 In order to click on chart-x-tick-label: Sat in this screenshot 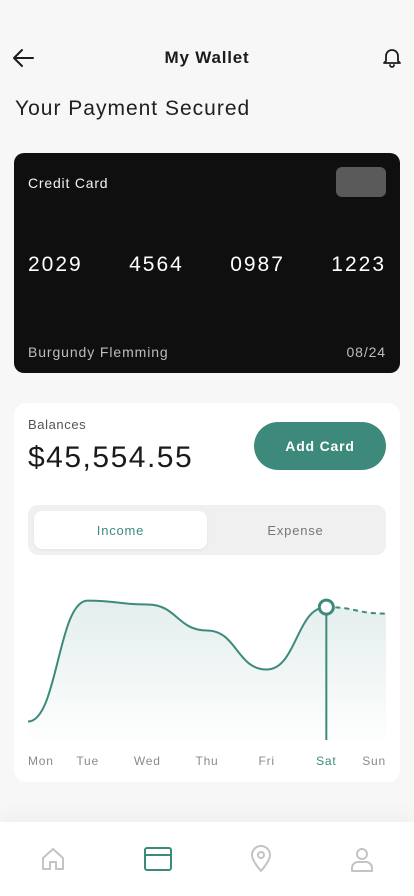, I will do `click(326, 761)`.